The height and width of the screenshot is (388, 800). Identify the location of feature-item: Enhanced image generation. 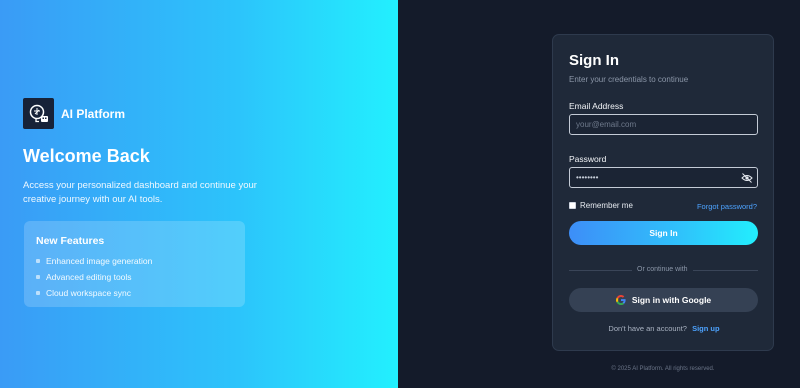
(134, 261).